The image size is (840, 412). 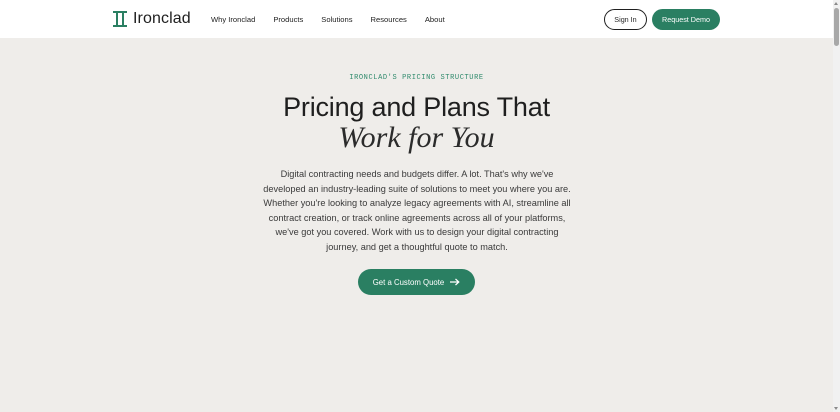 I want to click on arrow-right-icon, so click(x=455, y=282).